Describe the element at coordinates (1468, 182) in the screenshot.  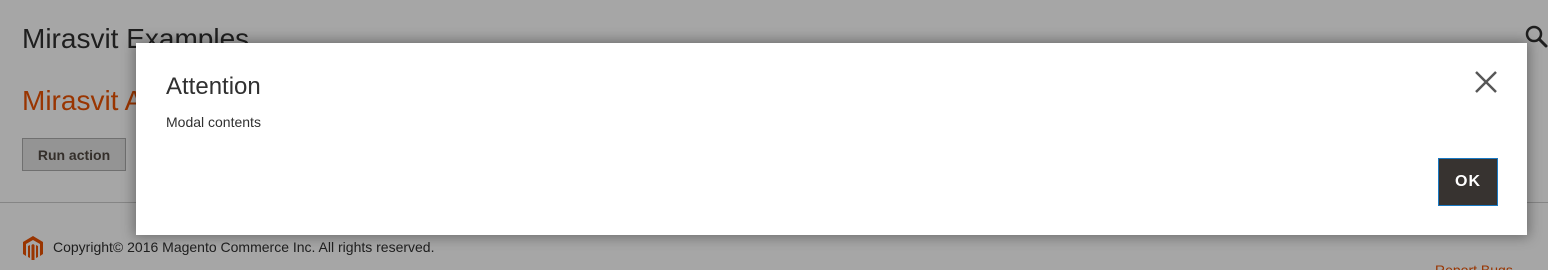
I see `ok-button: OK` at that location.